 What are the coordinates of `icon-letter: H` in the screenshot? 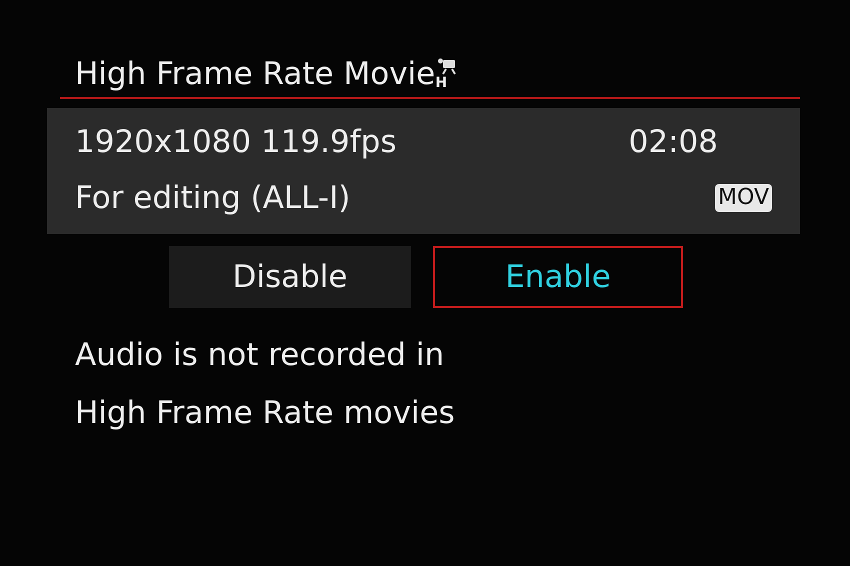 It's located at (441, 83).